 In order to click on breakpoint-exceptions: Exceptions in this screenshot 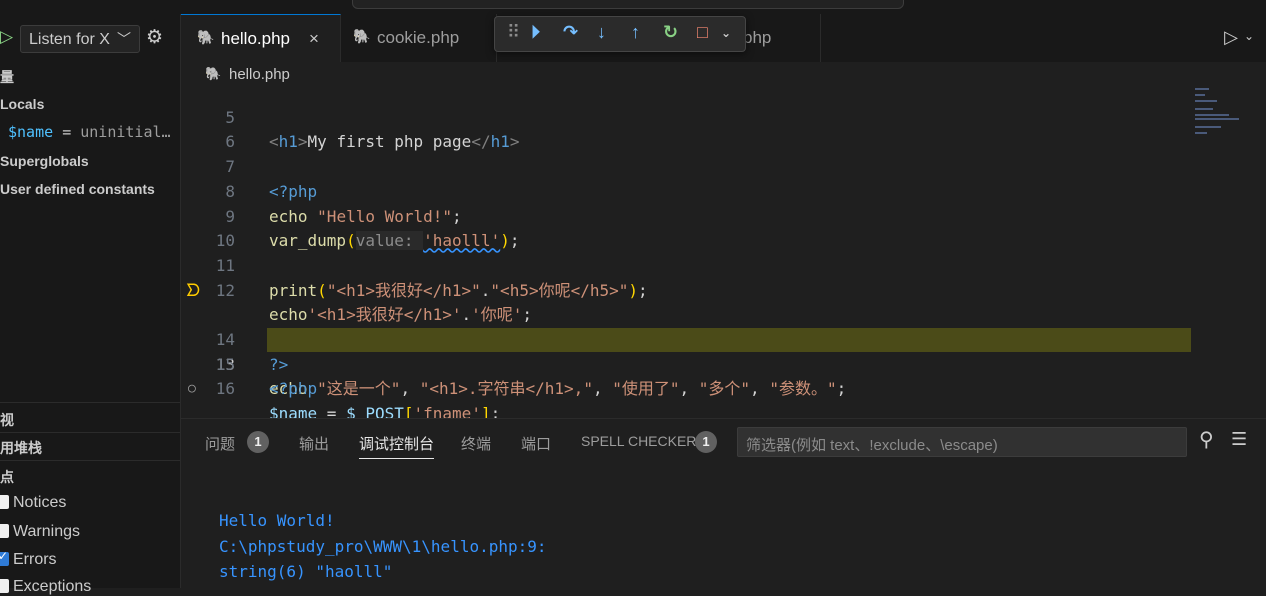, I will do `click(45, 587)`.